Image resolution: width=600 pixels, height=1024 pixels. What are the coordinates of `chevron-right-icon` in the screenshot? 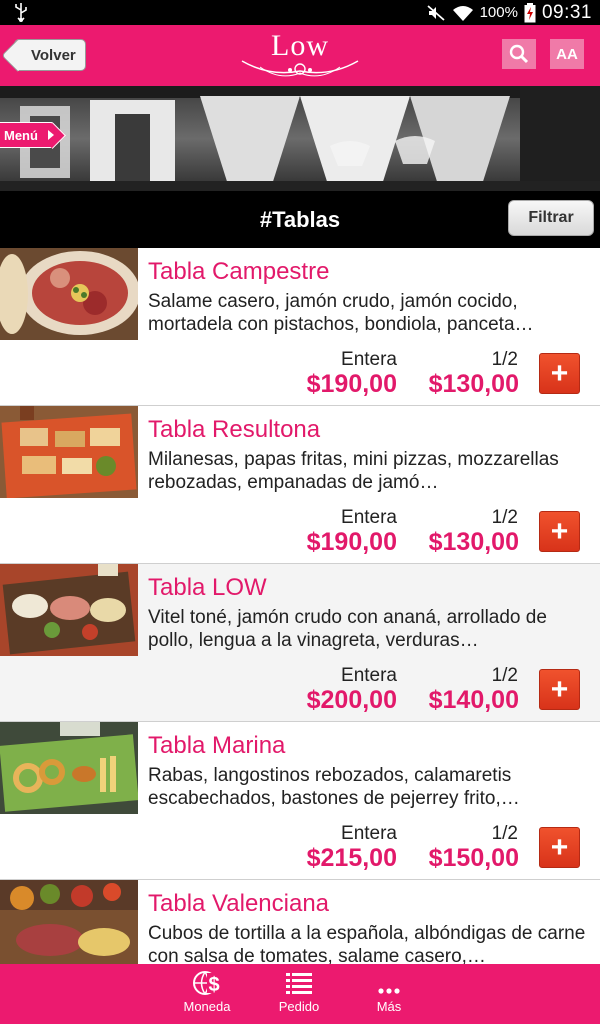 It's located at (51, 135).